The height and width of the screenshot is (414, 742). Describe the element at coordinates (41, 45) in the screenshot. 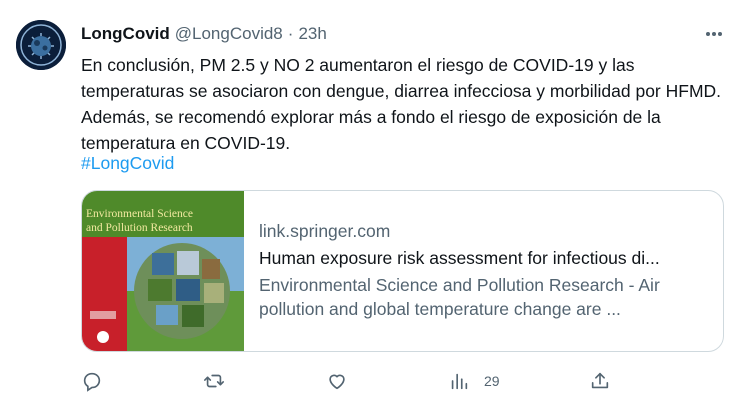

I see `avatar` at that location.